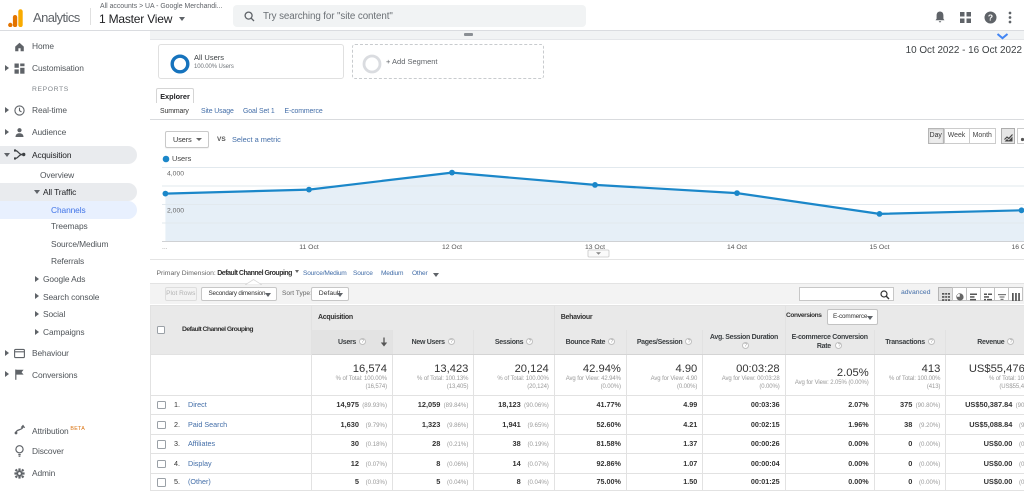 Image resolution: width=1024 pixels, height=495 pixels. I want to click on svg-text: 14 Oct, so click(737, 247).